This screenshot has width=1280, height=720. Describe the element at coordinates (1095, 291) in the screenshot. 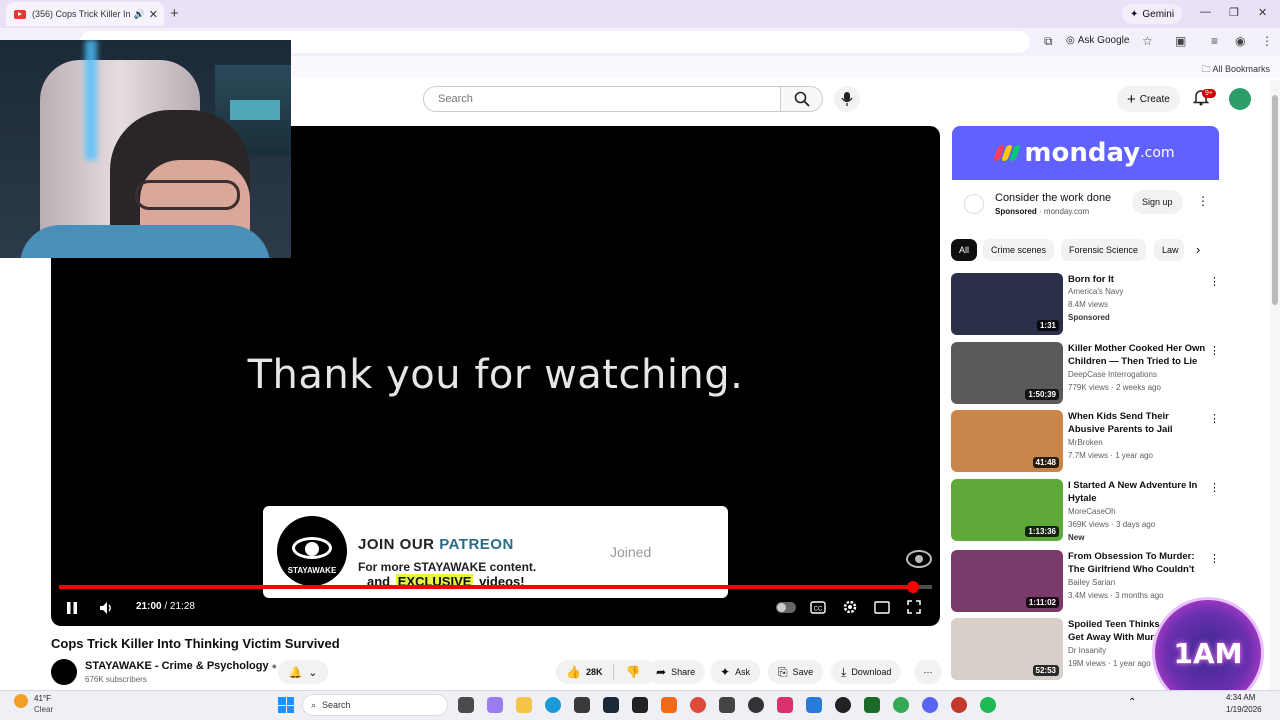

I see `channel-name: America's Navy` at that location.